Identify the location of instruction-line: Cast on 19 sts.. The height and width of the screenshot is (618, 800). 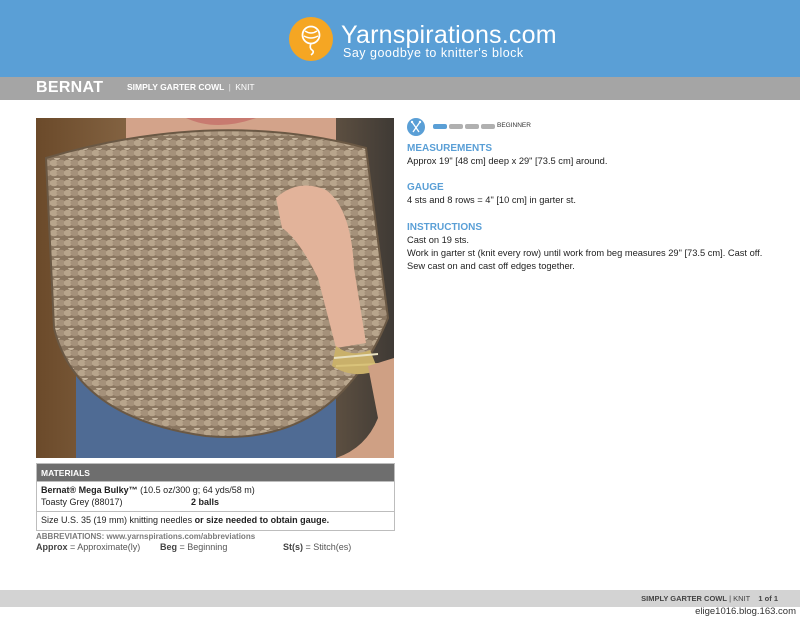
(438, 240).